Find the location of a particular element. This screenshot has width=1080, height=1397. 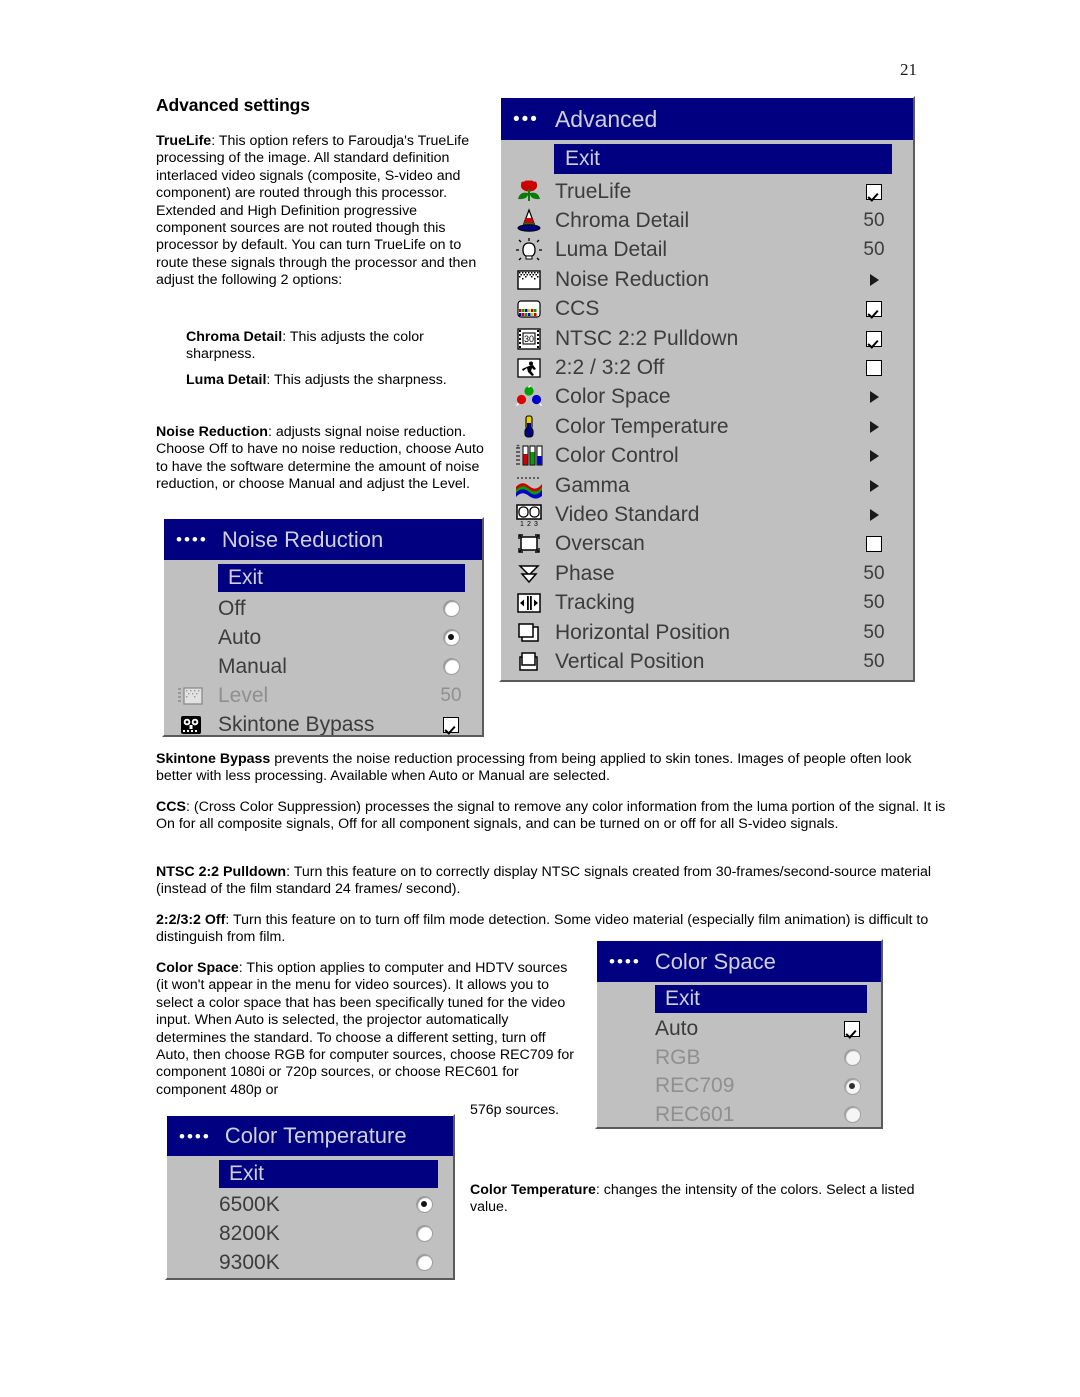

menu-item-gamma: Gamma is located at coordinates (707, 485).